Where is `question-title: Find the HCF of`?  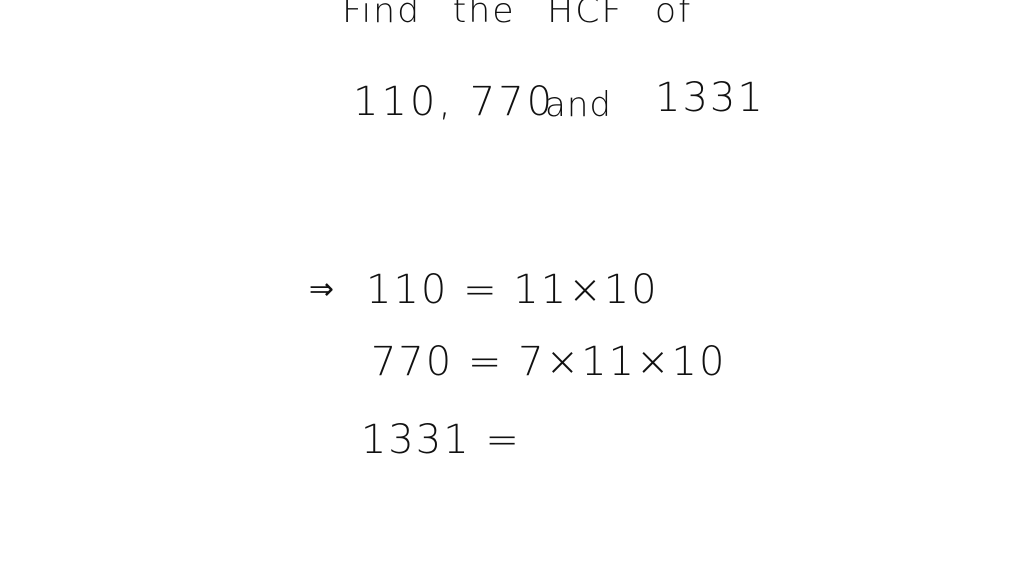 question-title: Find the HCF of is located at coordinates (517, 15).